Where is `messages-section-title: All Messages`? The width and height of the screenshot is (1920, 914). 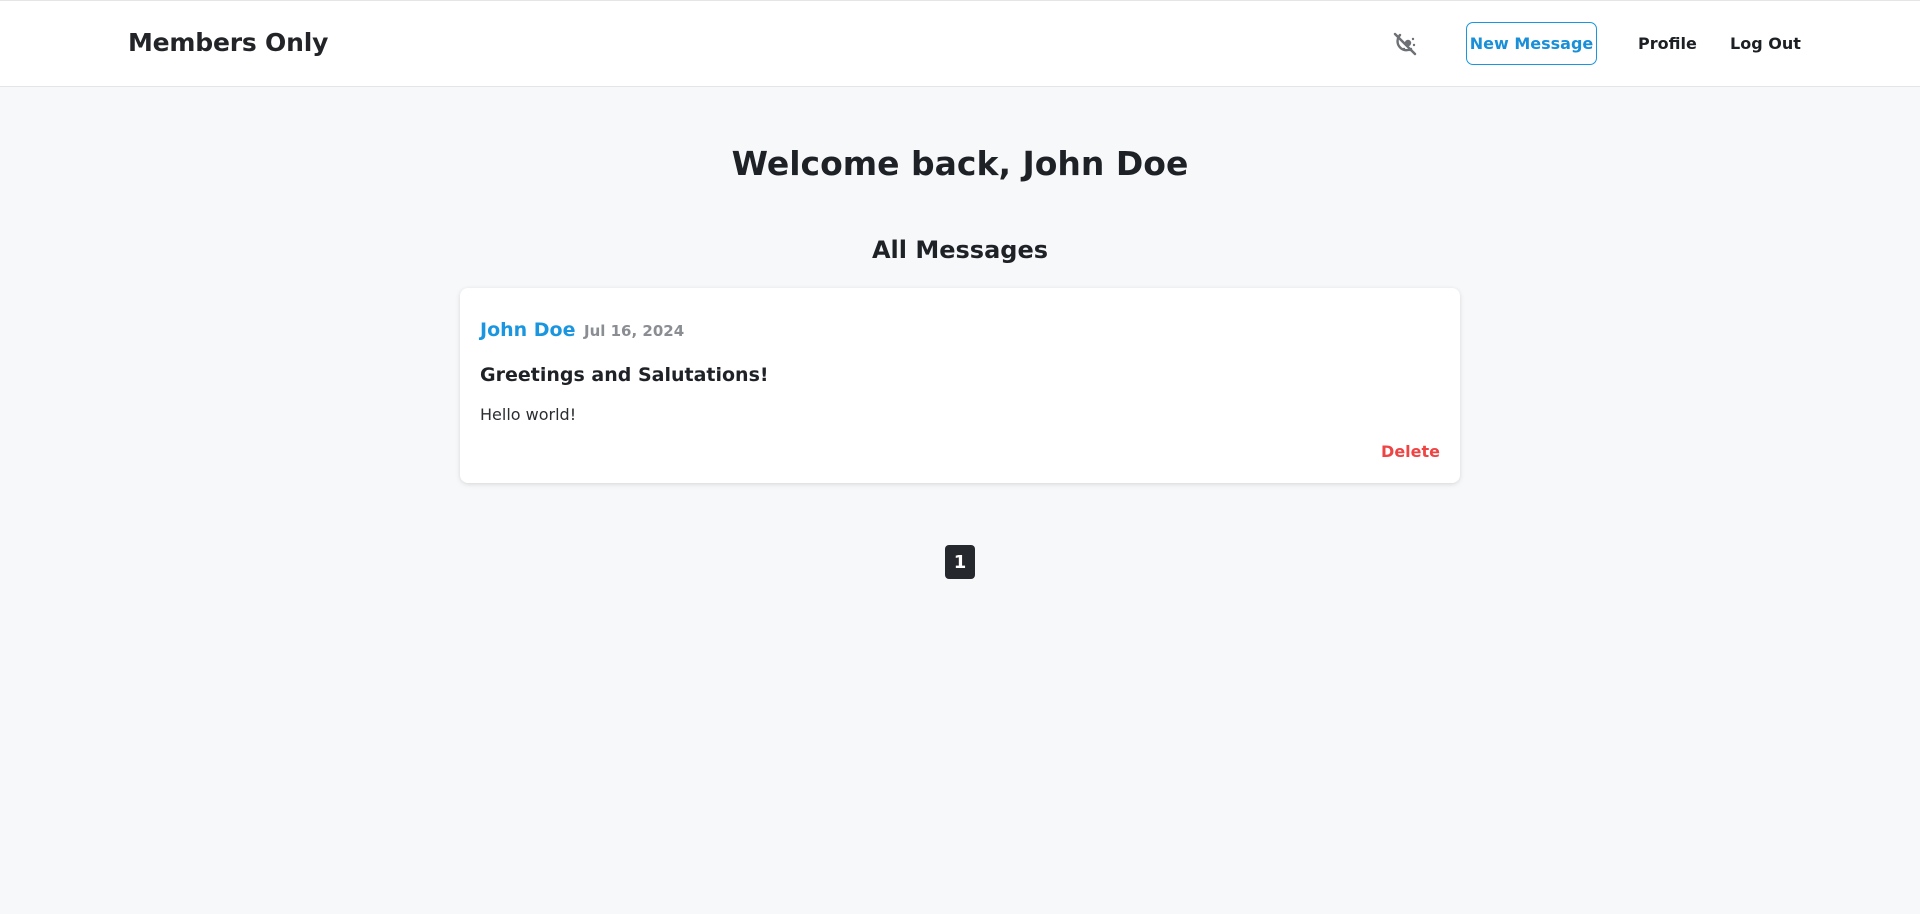 messages-section-title: All Messages is located at coordinates (960, 250).